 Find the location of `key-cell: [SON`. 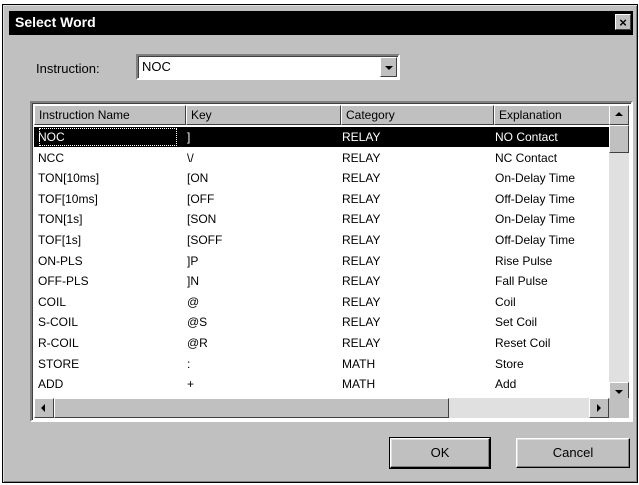

key-cell: [SON is located at coordinates (202, 219).